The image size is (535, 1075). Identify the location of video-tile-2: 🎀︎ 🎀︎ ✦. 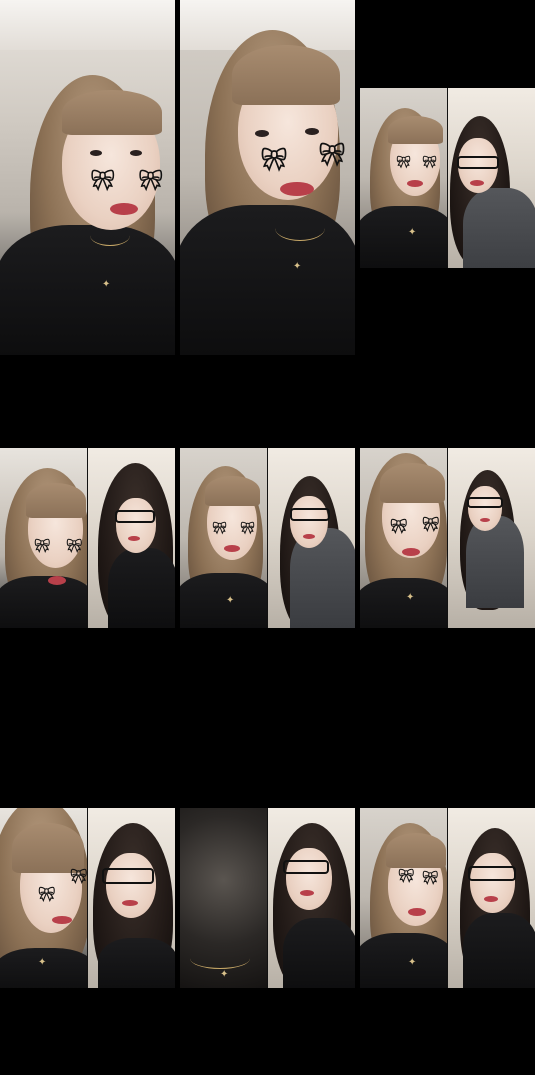
(267, 177).